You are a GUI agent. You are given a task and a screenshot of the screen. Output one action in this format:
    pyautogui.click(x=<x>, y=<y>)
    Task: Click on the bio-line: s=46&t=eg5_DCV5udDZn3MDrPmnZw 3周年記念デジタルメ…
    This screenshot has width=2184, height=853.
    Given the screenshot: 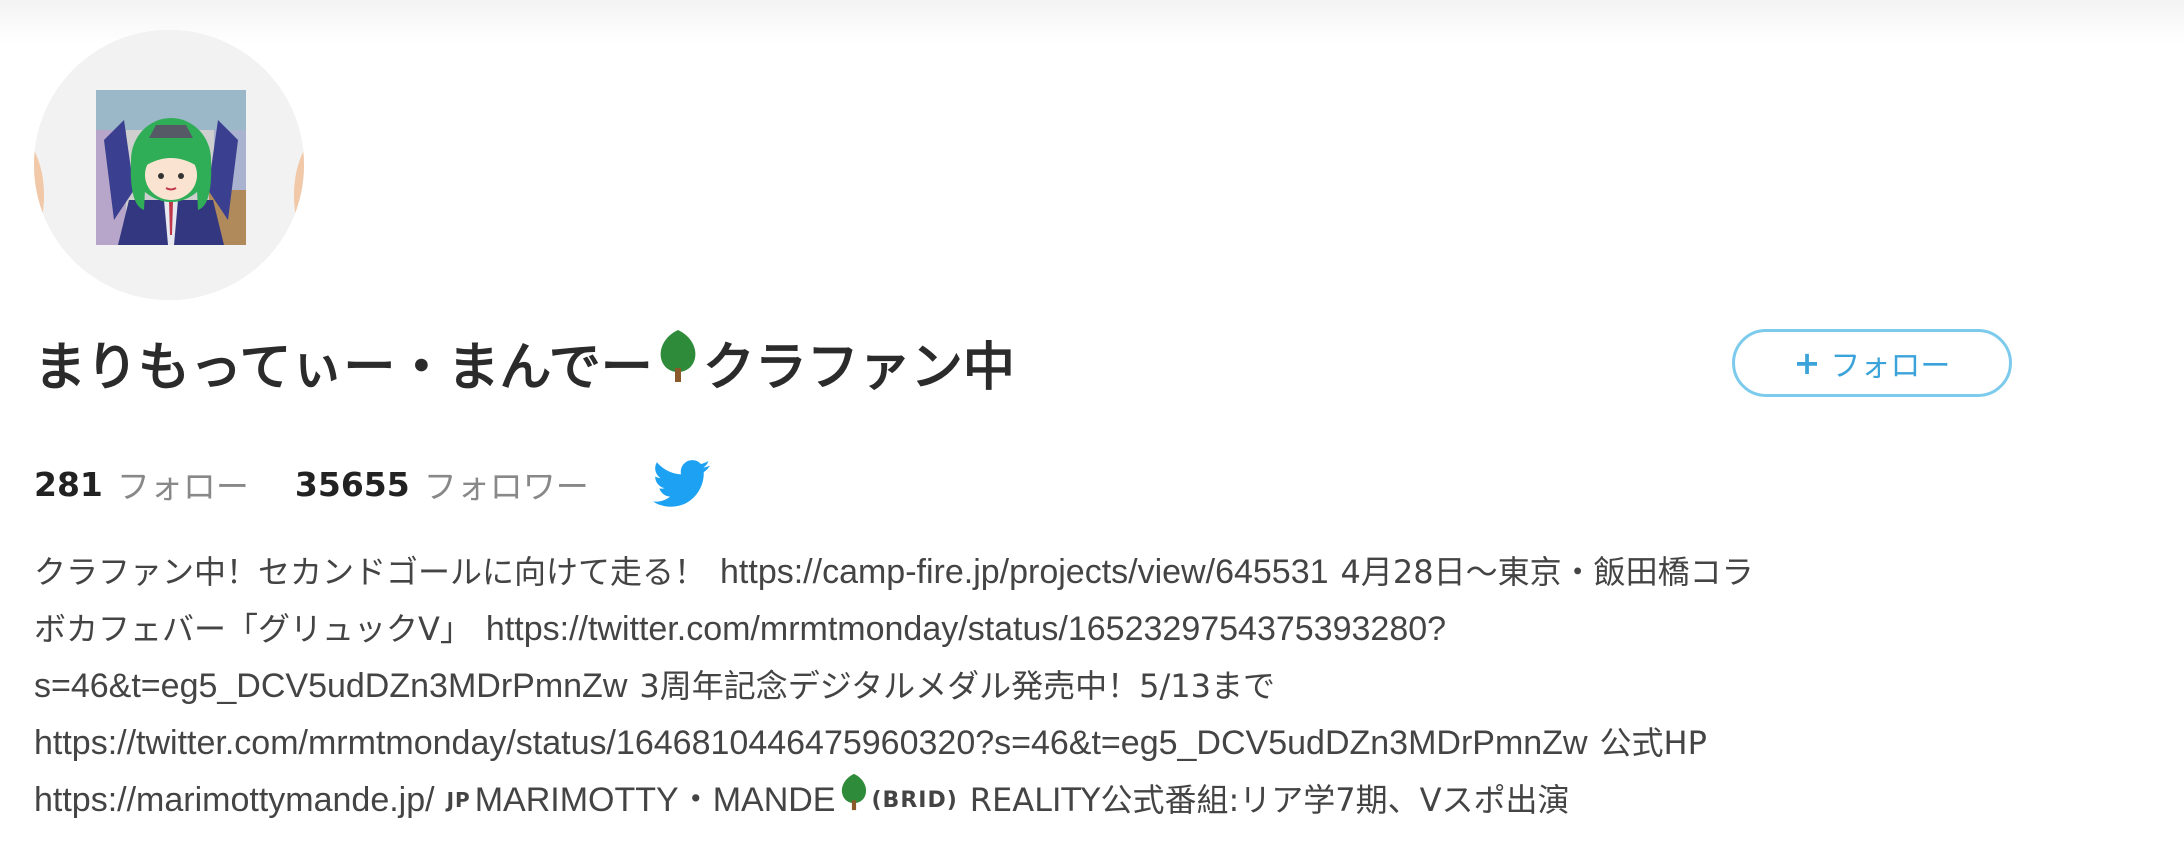 What is the action you would take?
    pyautogui.click(x=1064, y=686)
    